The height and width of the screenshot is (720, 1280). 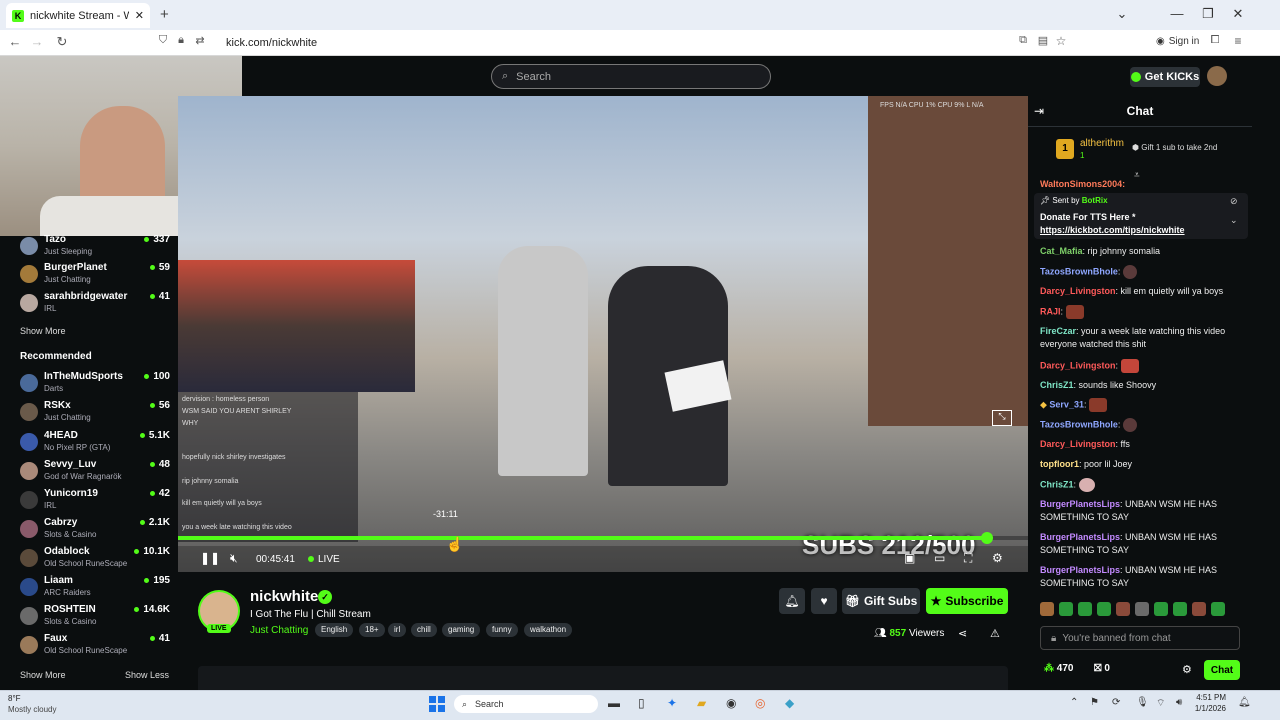 I want to click on volume-icon: 🔊︎, so click(x=1179, y=702).